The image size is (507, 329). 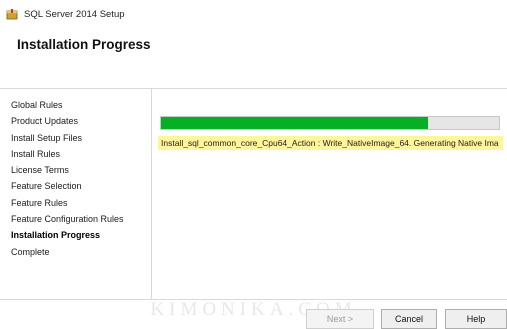 I want to click on sidebar-item-install-rules: Install Rules, so click(x=36, y=153).